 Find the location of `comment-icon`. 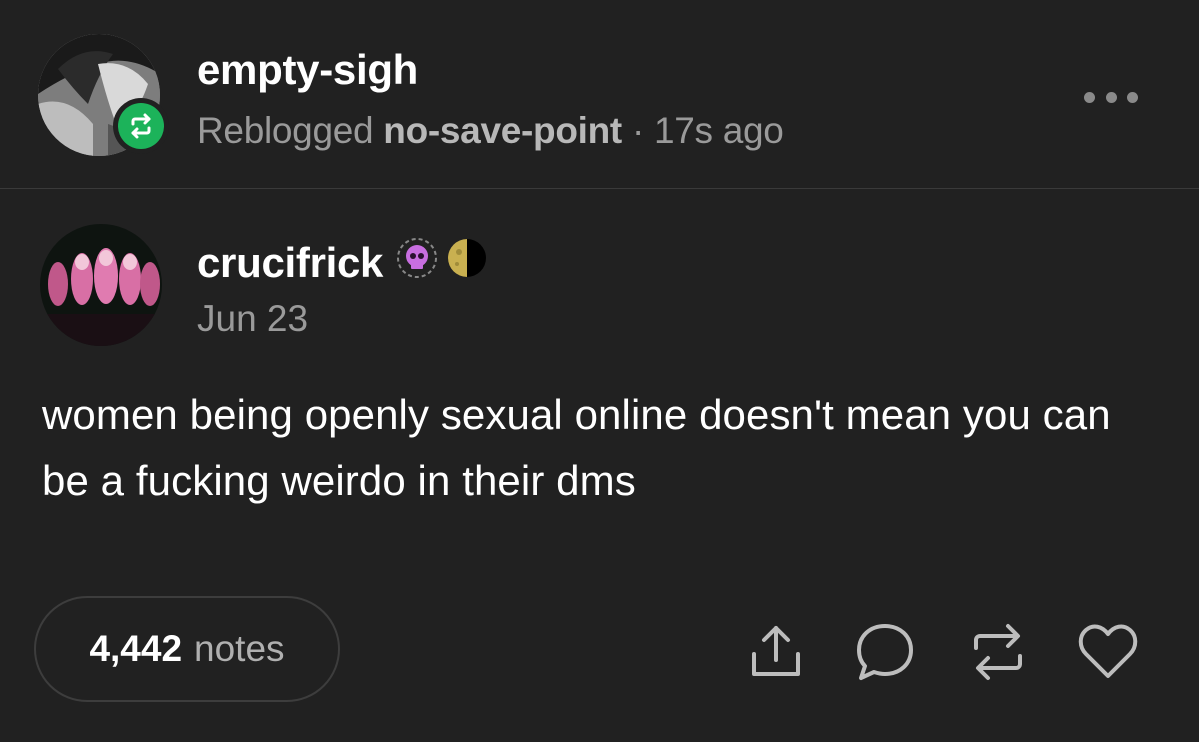

comment-icon is located at coordinates (885, 652).